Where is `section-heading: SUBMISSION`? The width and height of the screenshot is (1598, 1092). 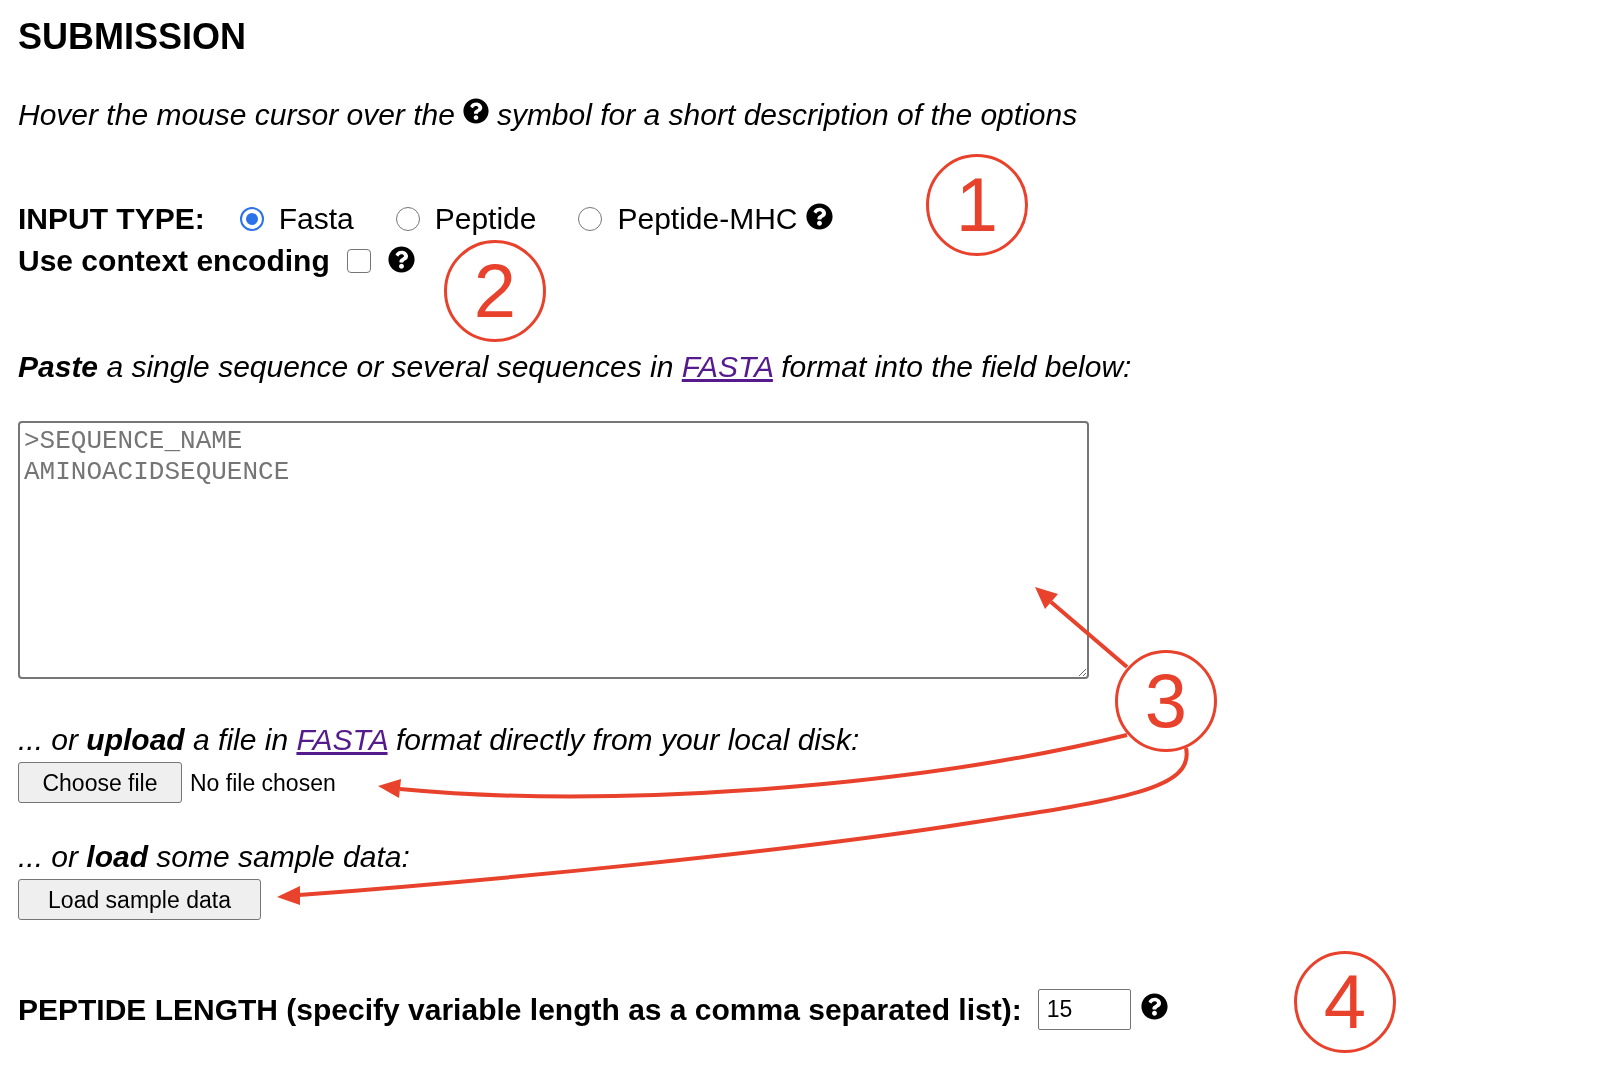 section-heading: SUBMISSION is located at coordinates (132, 36).